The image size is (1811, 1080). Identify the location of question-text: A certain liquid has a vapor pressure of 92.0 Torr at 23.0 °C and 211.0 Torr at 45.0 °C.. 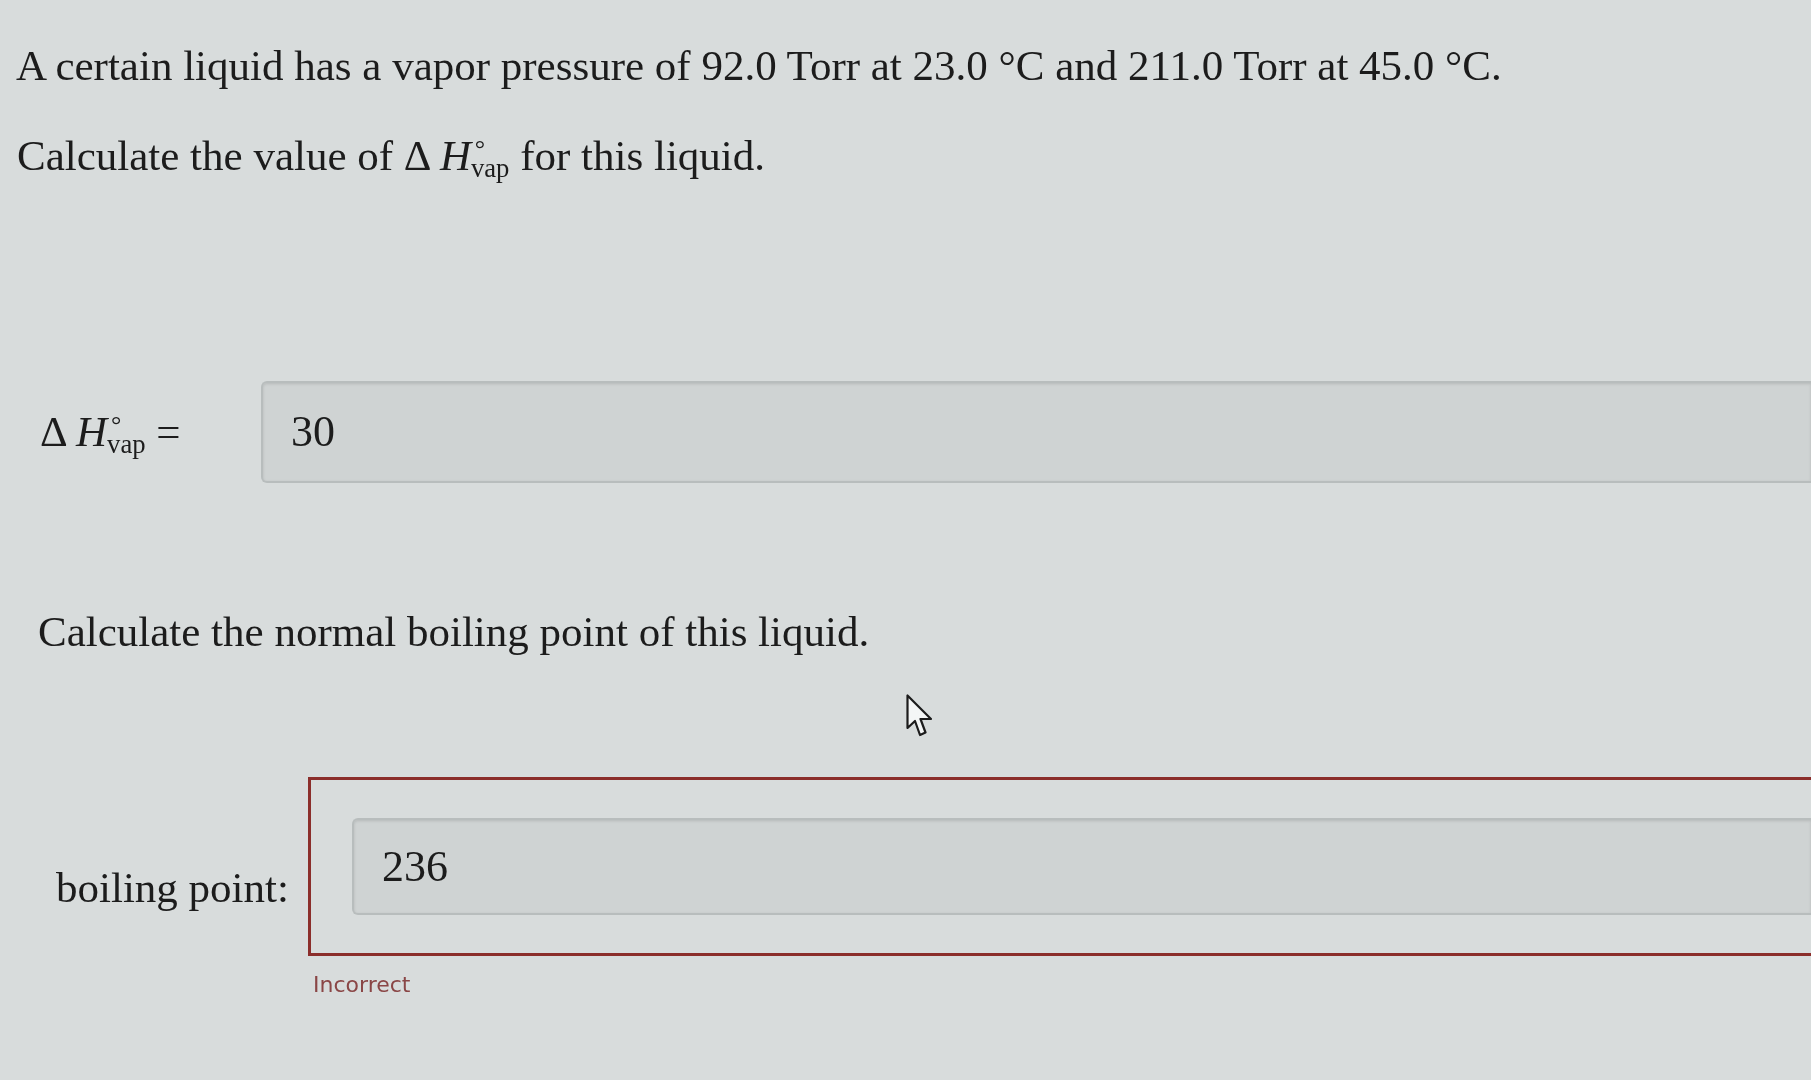
(759, 66).